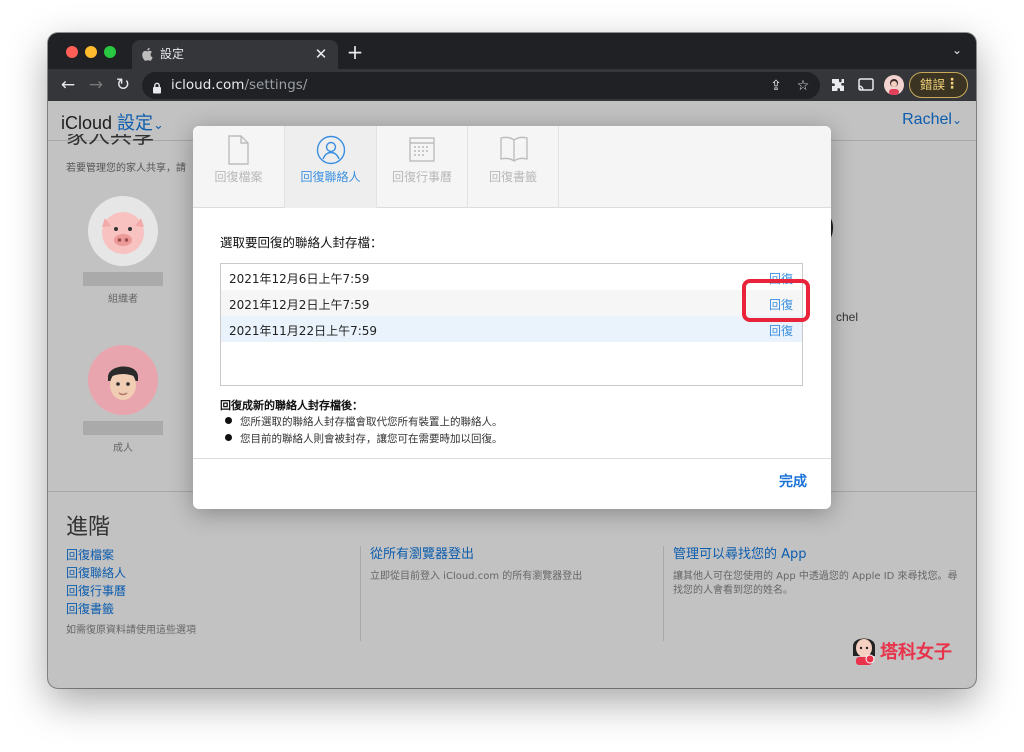 Image resolution: width=1024 pixels, height=752 pixels. I want to click on restore-contacts-link: 回復聯絡人, so click(201, 573).